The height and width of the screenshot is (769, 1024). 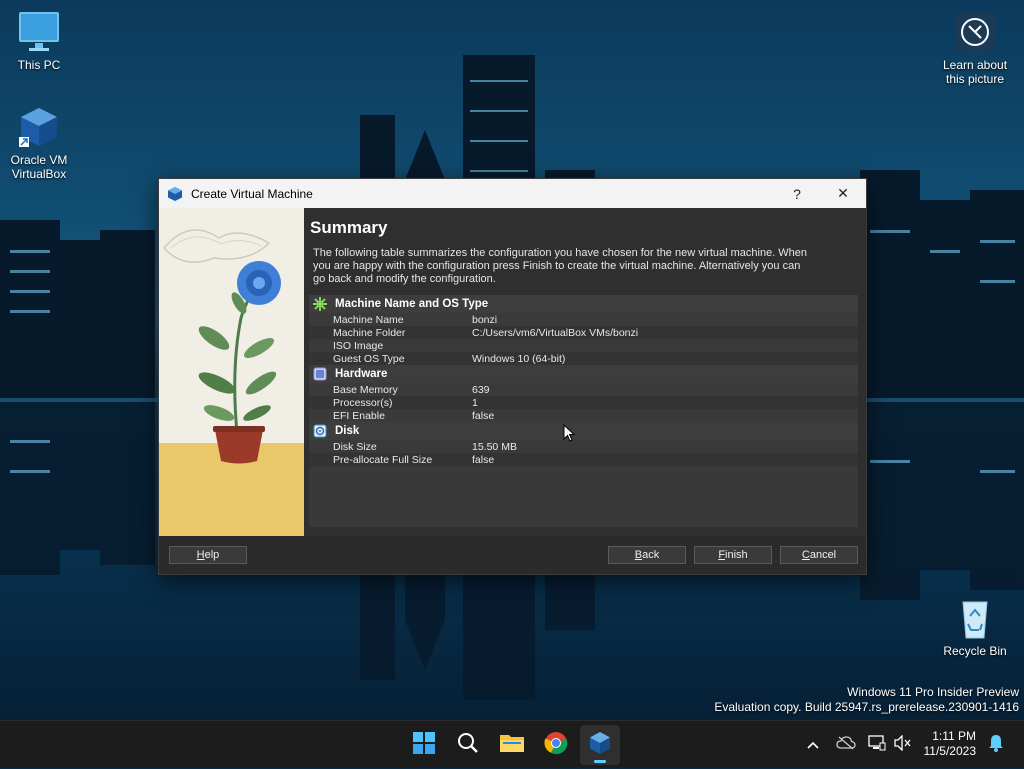 What do you see at coordinates (933, 692) in the screenshot?
I see `watermark-line: Windows 11 Pro Insider Preview` at bounding box center [933, 692].